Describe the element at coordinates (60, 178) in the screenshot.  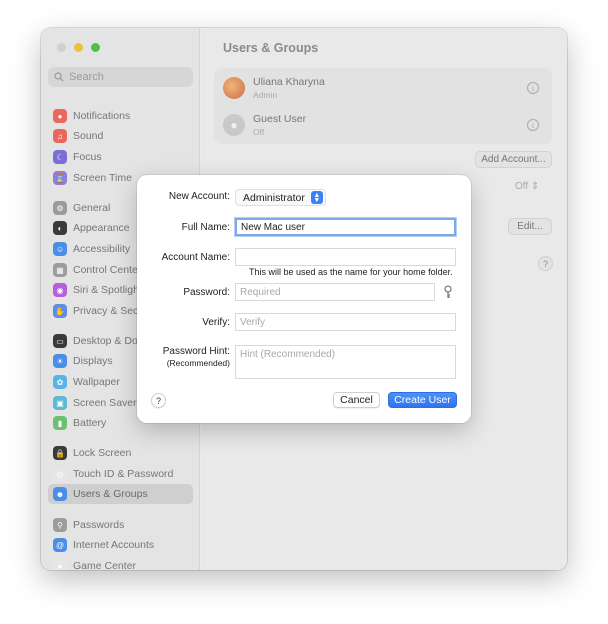
I see `hourglass-icon: ⌛` at that location.